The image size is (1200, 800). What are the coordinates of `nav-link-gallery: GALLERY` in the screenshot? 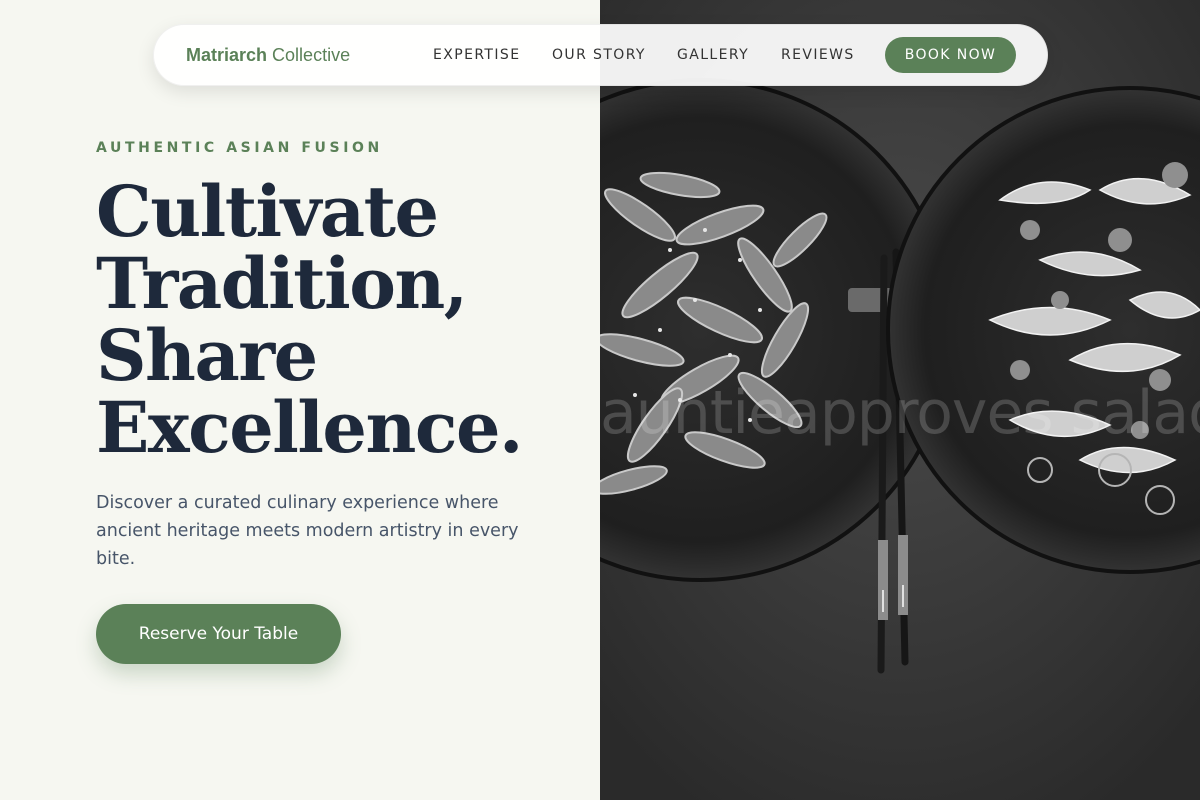 It's located at (713, 55).